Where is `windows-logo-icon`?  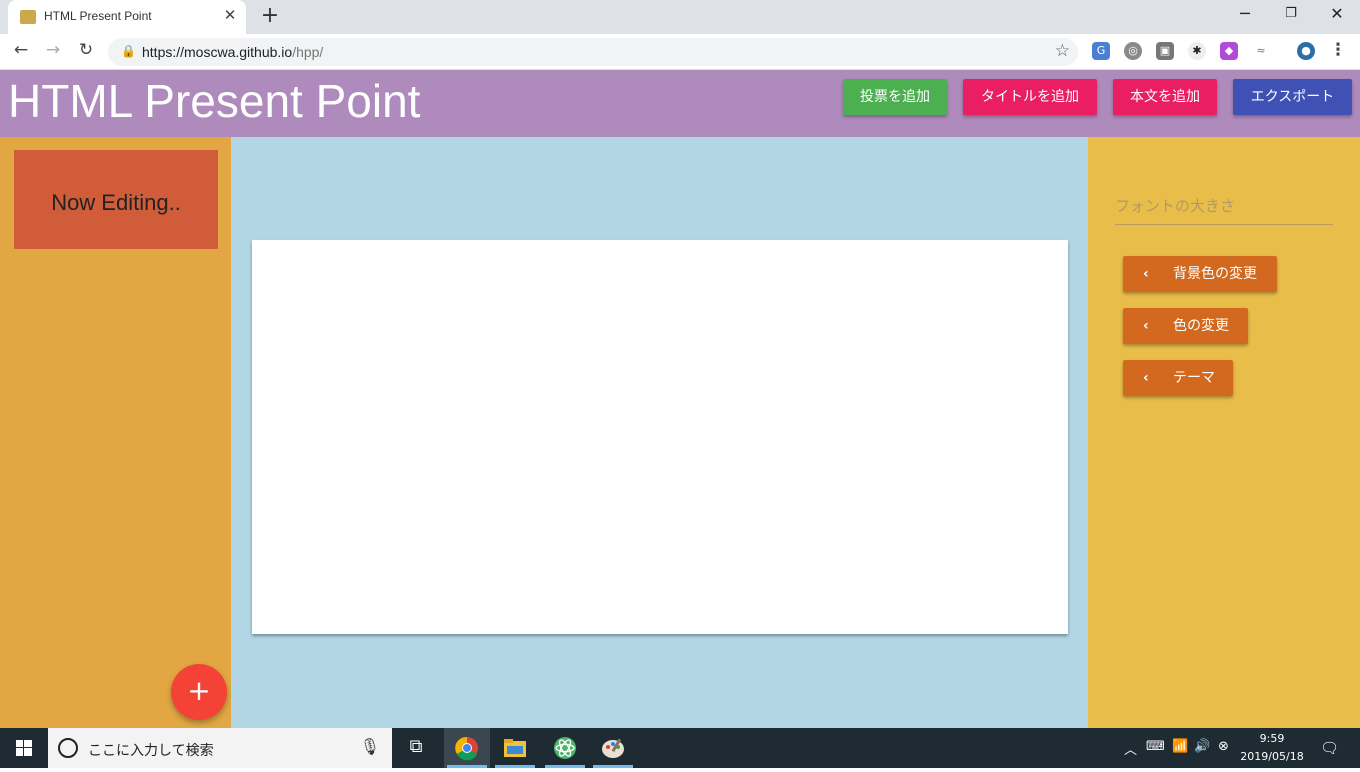
windows-logo-icon is located at coordinates (24, 748).